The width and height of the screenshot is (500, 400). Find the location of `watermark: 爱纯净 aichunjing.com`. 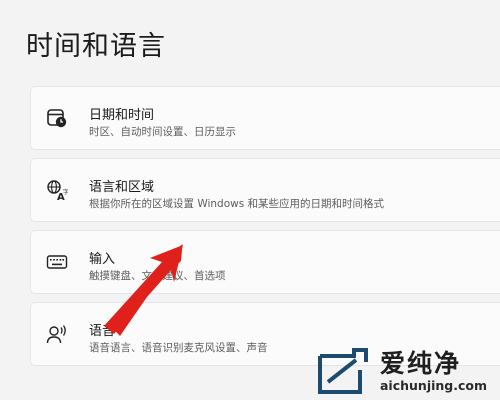

watermark: 爱纯净 aichunjing.com is located at coordinates (405, 371).